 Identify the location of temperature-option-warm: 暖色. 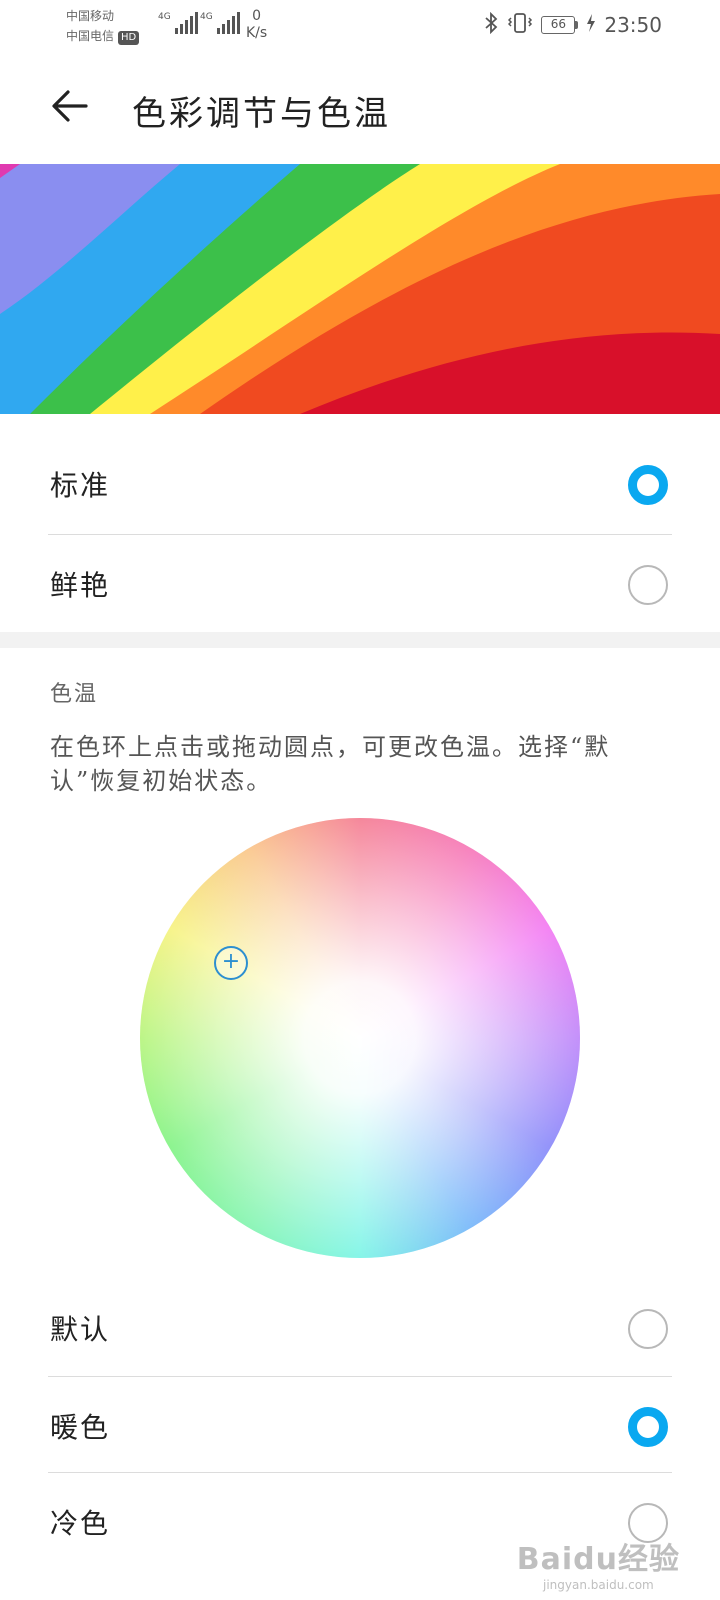
(360, 1426).